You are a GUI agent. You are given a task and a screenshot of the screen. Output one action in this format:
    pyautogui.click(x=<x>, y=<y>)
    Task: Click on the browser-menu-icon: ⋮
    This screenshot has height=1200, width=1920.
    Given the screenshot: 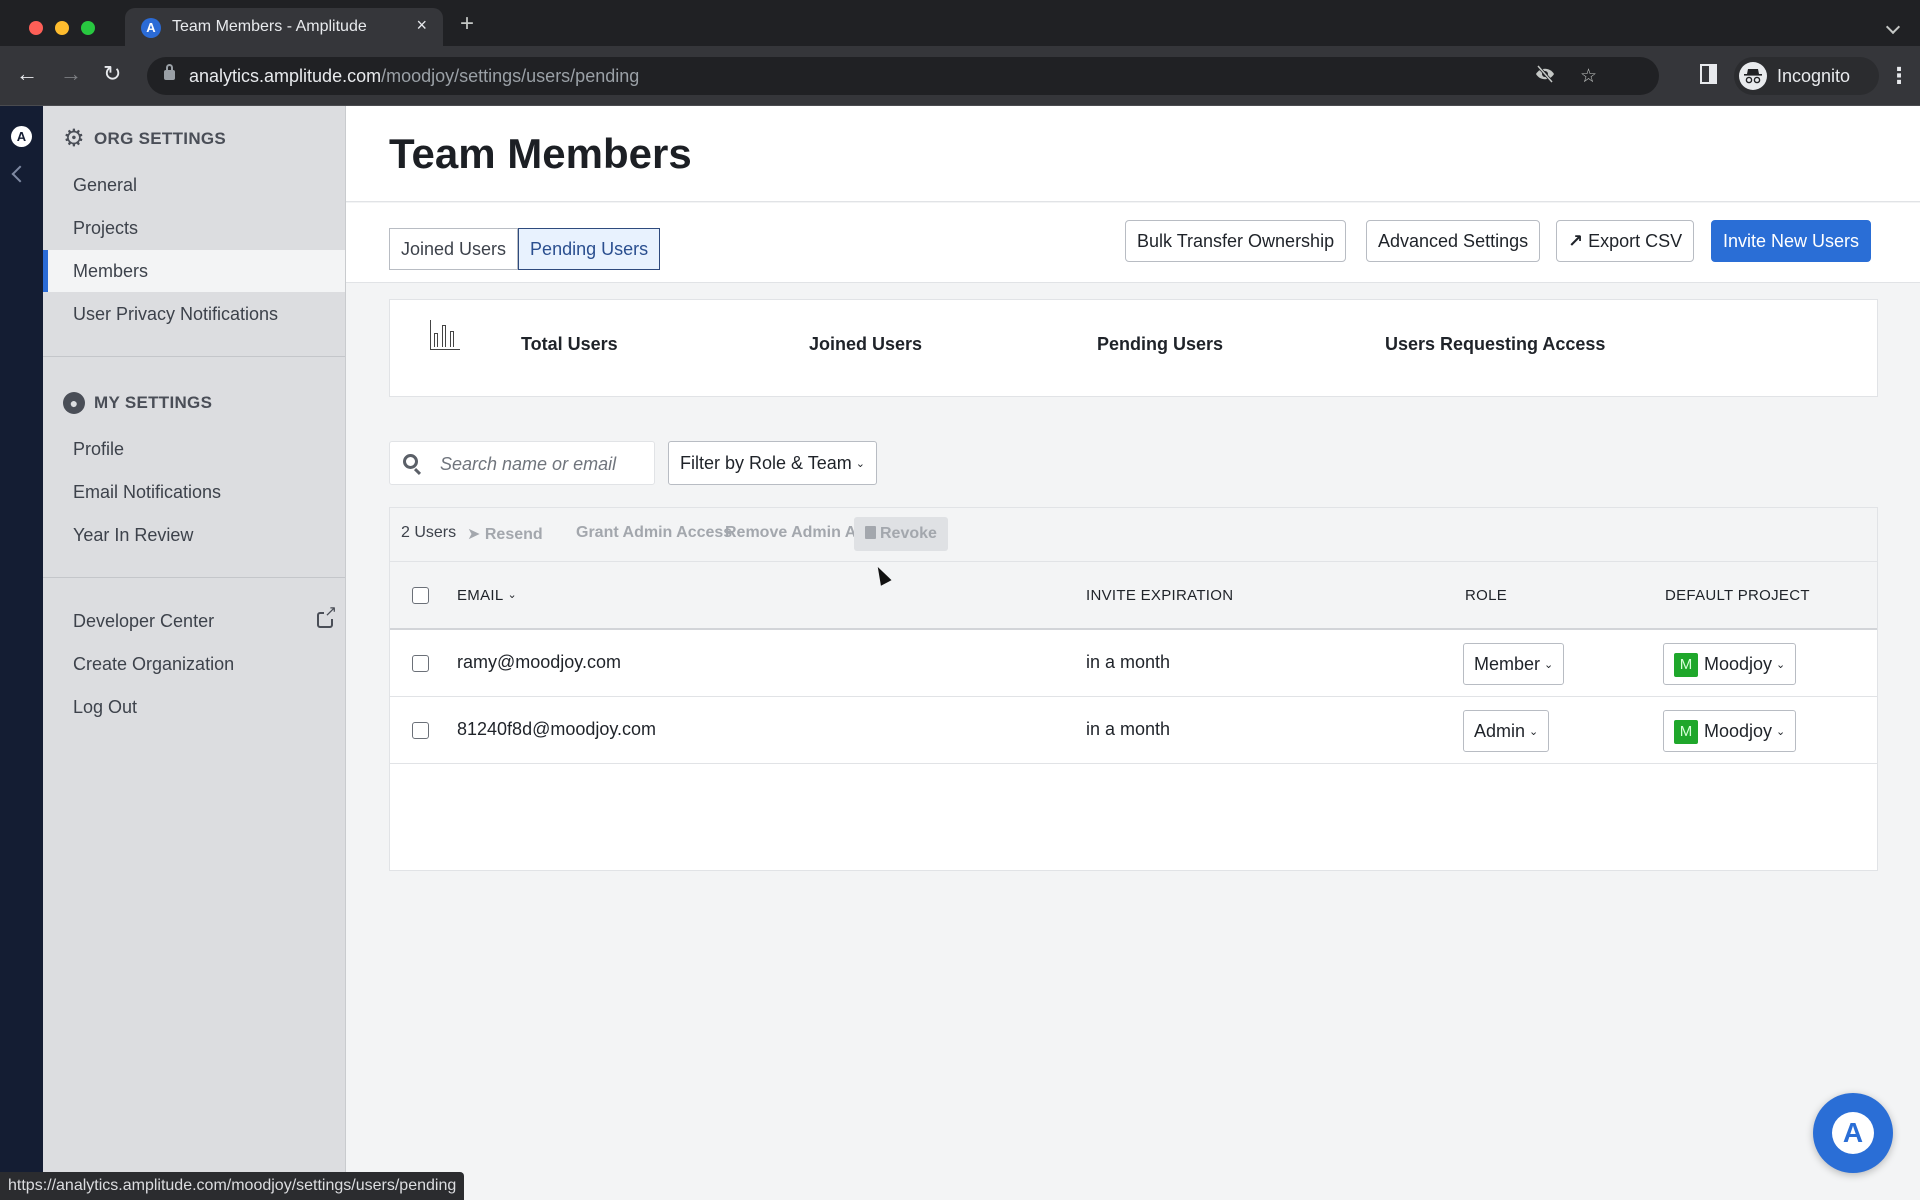 What is the action you would take?
    pyautogui.click(x=1899, y=76)
    